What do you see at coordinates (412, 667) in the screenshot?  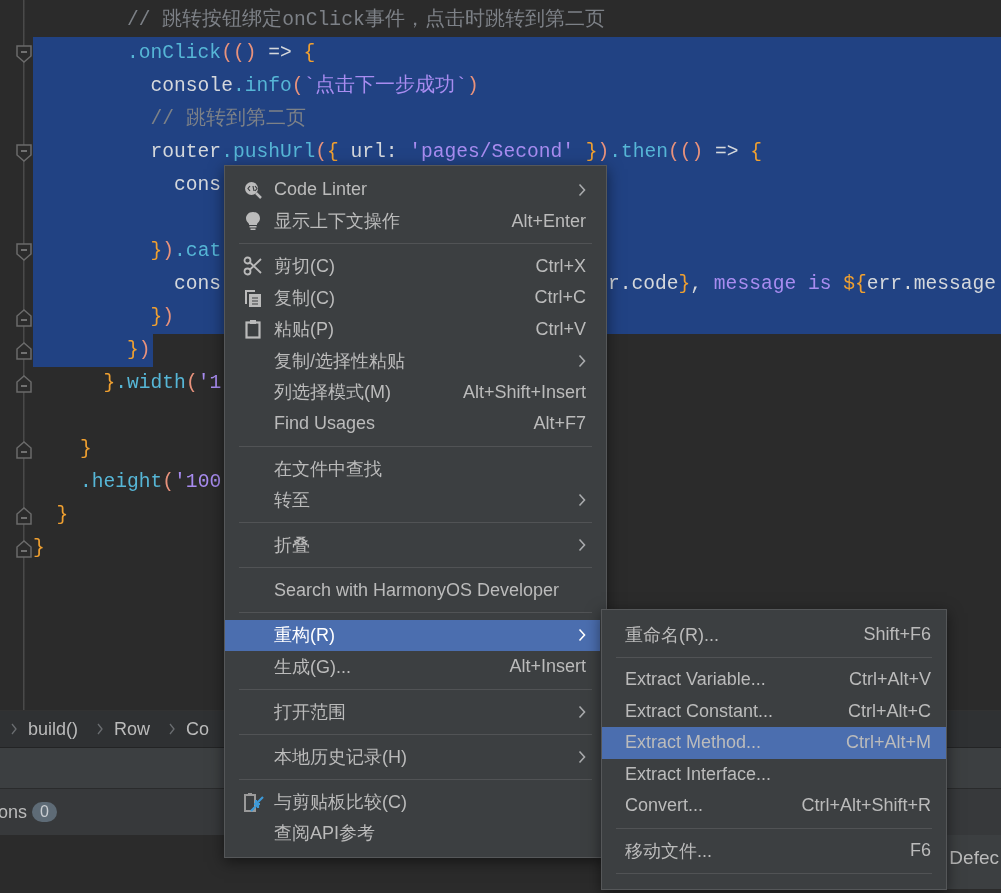 I see `menu-item: 生成(G)... Alt+Insert` at bounding box center [412, 667].